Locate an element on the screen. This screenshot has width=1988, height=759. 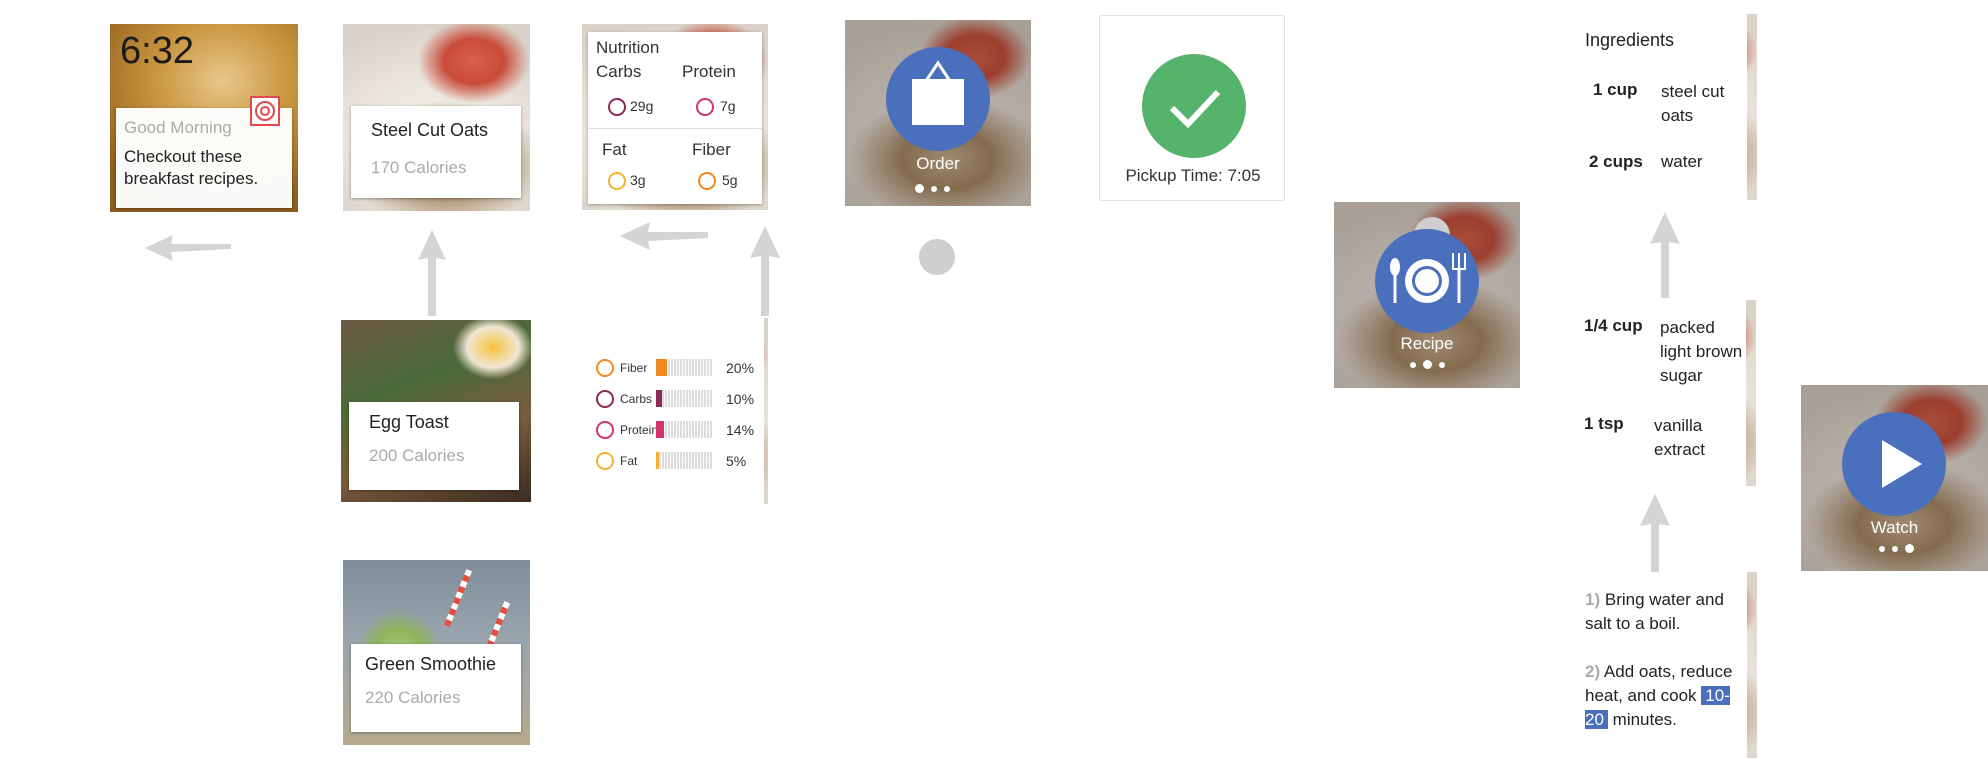
greeting-text: Good Morning is located at coordinates (178, 127).